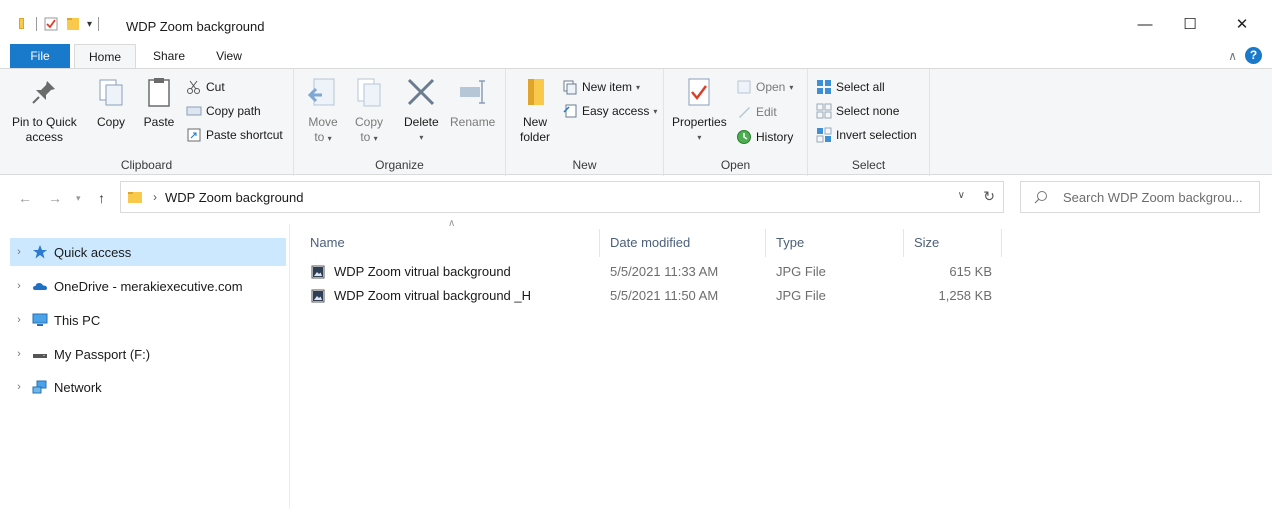  Describe the element at coordinates (472, 92) in the screenshot. I see `rename-icon` at that location.